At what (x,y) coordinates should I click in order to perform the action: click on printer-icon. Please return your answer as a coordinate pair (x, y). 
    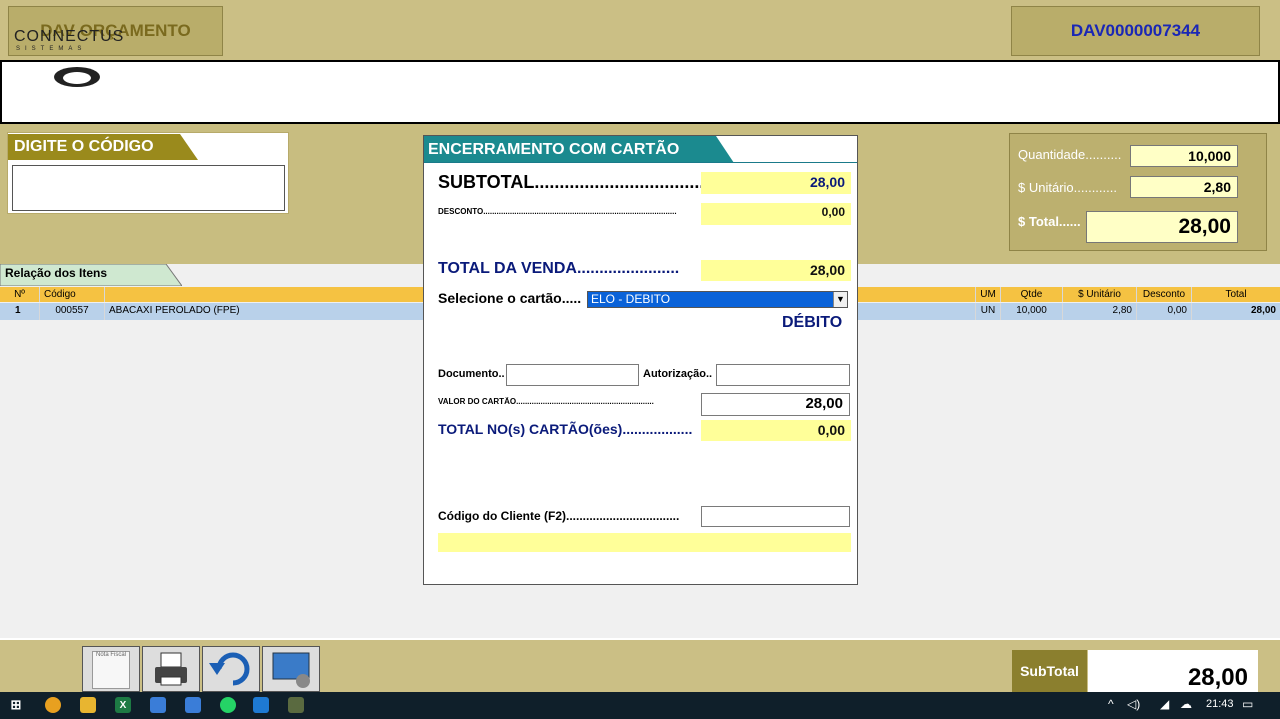
    Looking at the image, I should click on (171, 669).